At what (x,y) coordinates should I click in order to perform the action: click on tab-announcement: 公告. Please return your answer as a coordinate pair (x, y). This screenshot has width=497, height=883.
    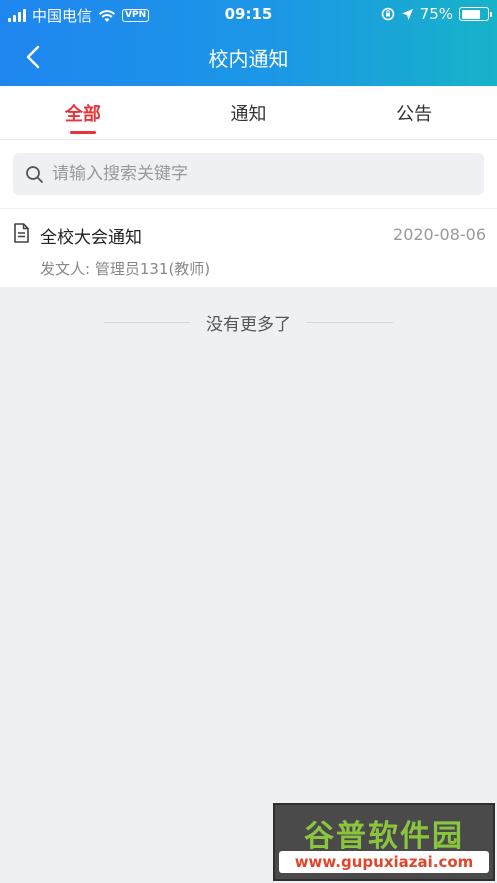
    Looking at the image, I should click on (414, 112).